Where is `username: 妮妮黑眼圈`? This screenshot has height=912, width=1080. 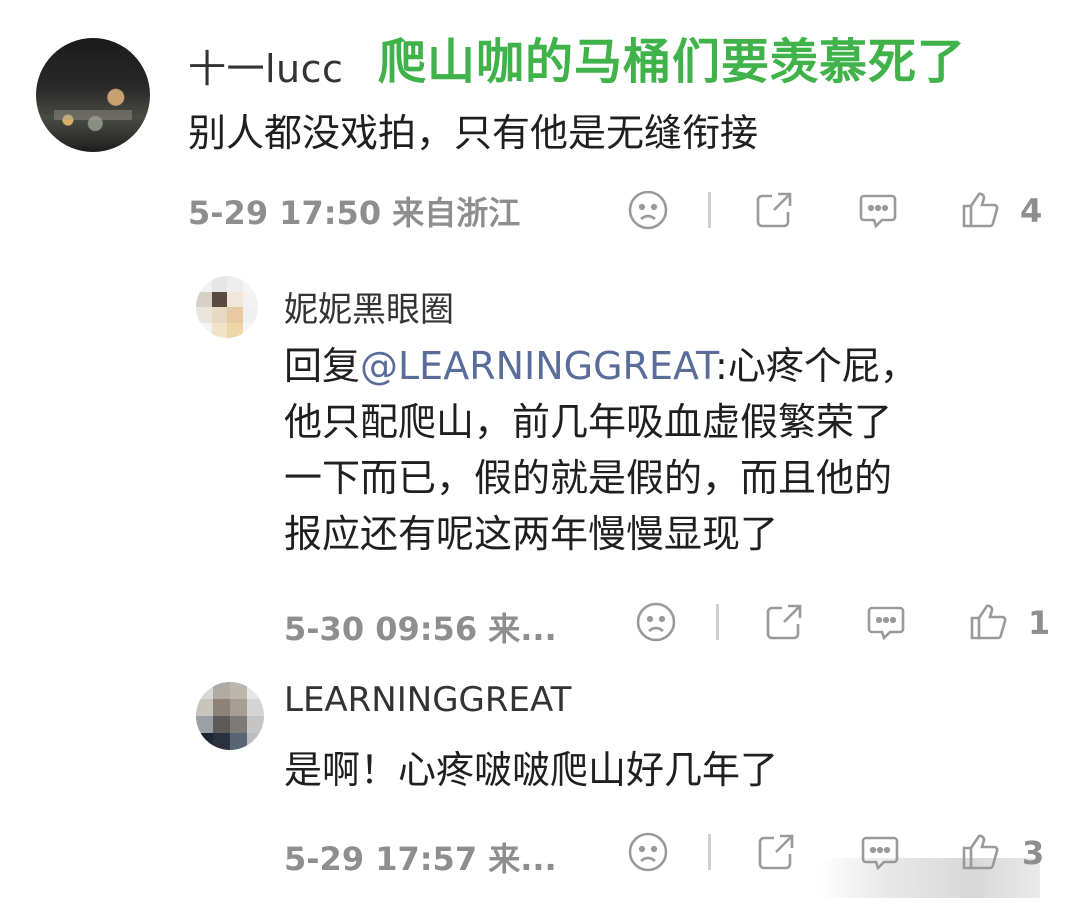
username: 妮妮黑眼圈 is located at coordinates (369, 306).